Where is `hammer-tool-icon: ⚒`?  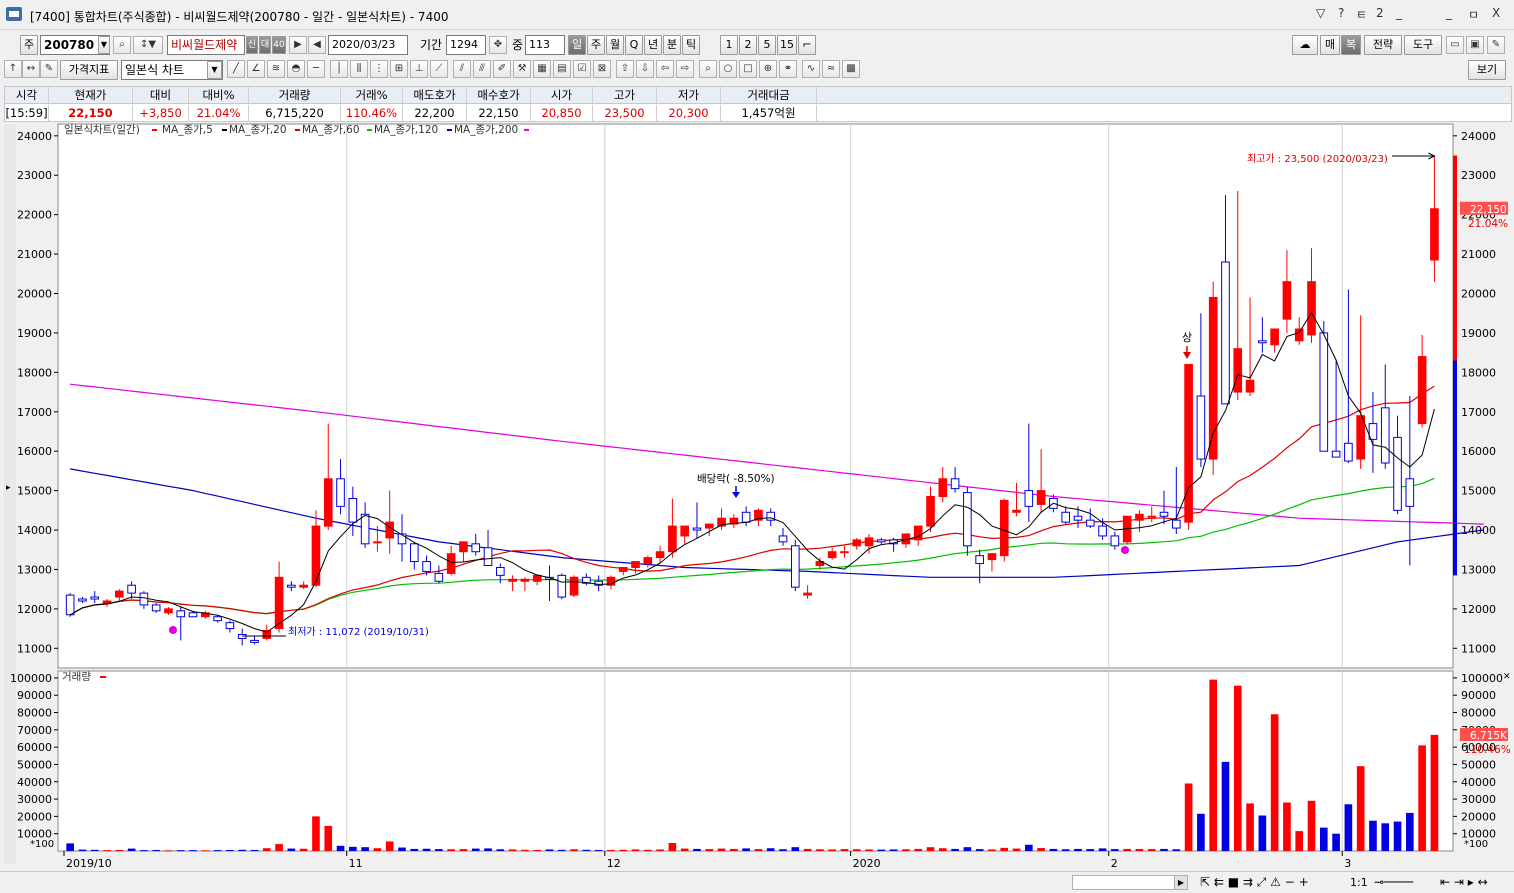 hammer-tool-icon: ⚒ is located at coordinates (522, 69).